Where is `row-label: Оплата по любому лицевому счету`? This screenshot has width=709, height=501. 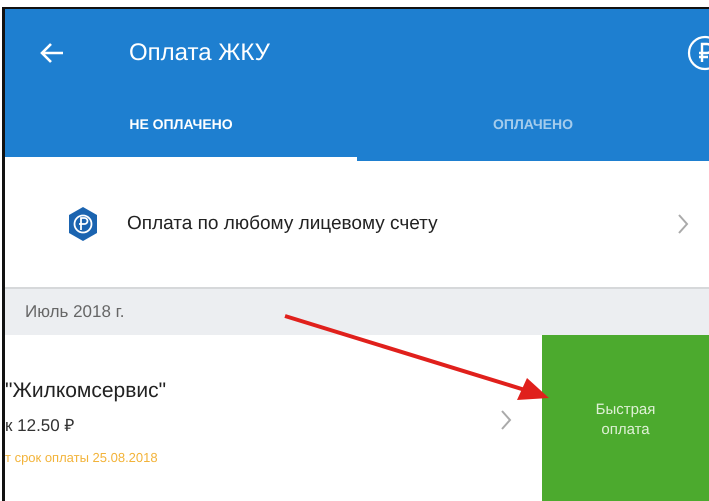
row-label: Оплата по любому лицевому счету is located at coordinates (283, 224).